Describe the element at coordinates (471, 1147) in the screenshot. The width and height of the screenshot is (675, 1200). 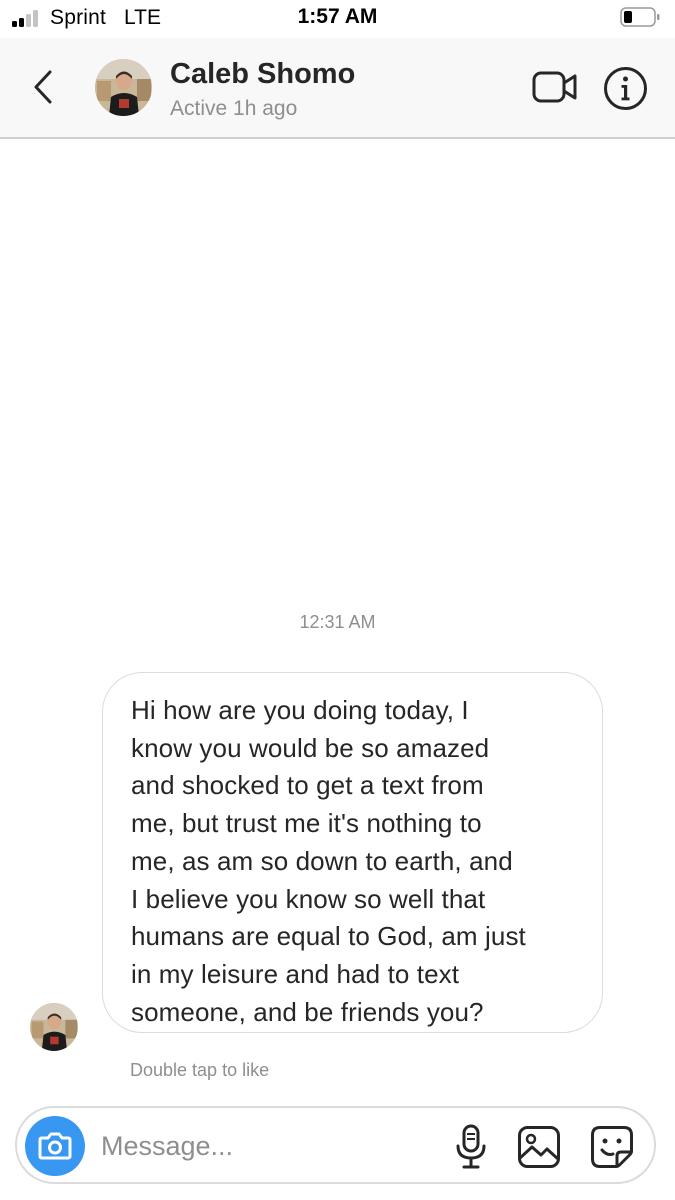
I see `microphone-icon` at that location.